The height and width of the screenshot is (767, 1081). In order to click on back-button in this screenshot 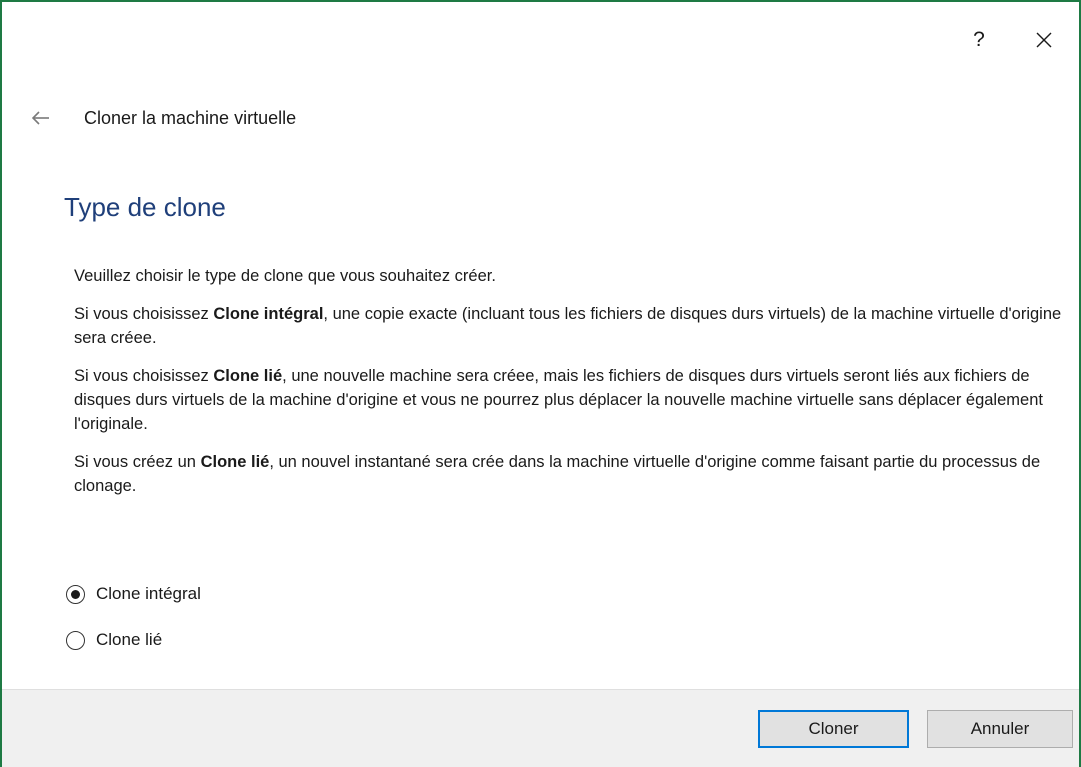, I will do `click(41, 118)`.